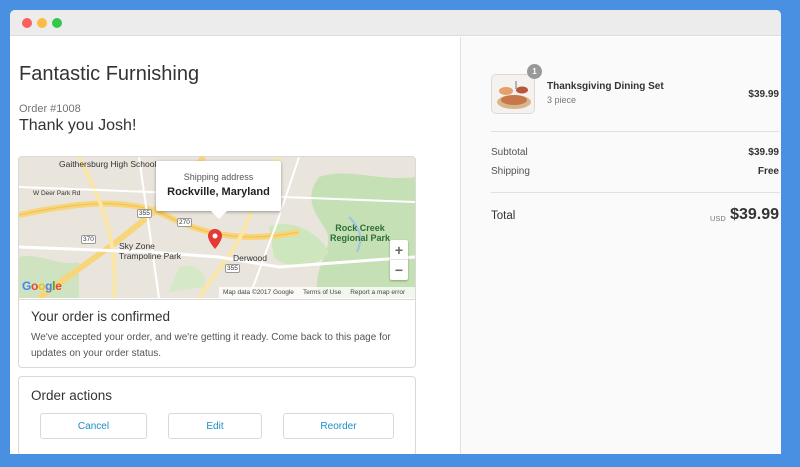 This screenshot has height=467, width=800. Describe the element at coordinates (605, 86) in the screenshot. I see `product-name: Thanksgiving Dining Set` at that location.